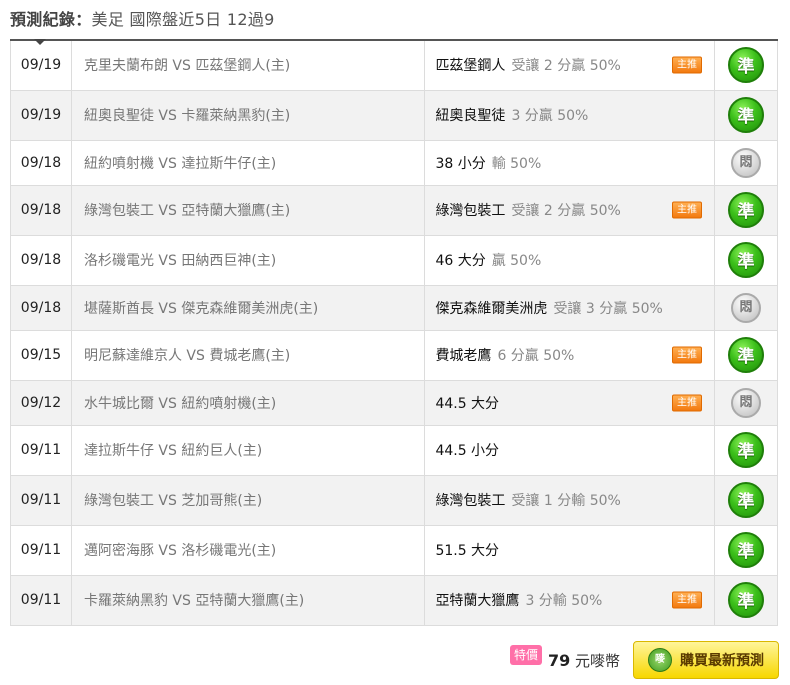  I want to click on prediction-pick: 費城老鷹 6 分贏 50% 主推, so click(570, 355).